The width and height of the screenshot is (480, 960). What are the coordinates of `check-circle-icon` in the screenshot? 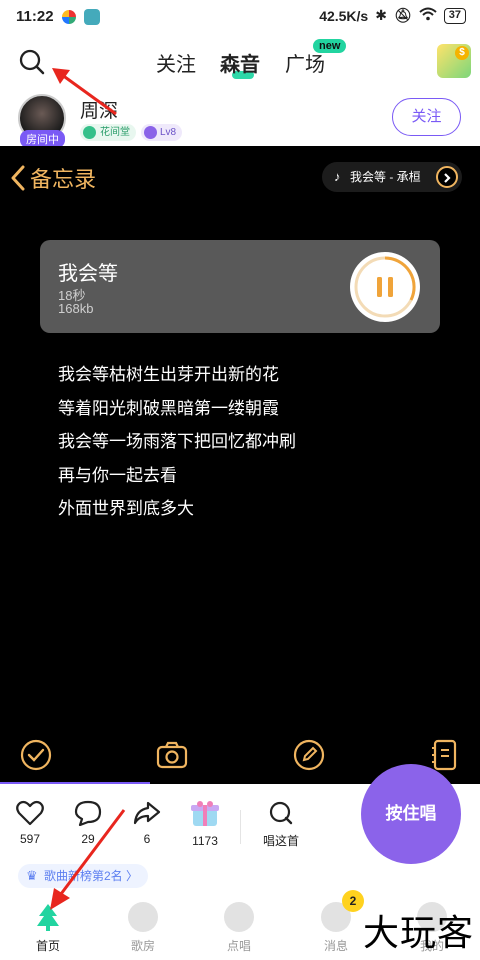 It's located at (36, 755).